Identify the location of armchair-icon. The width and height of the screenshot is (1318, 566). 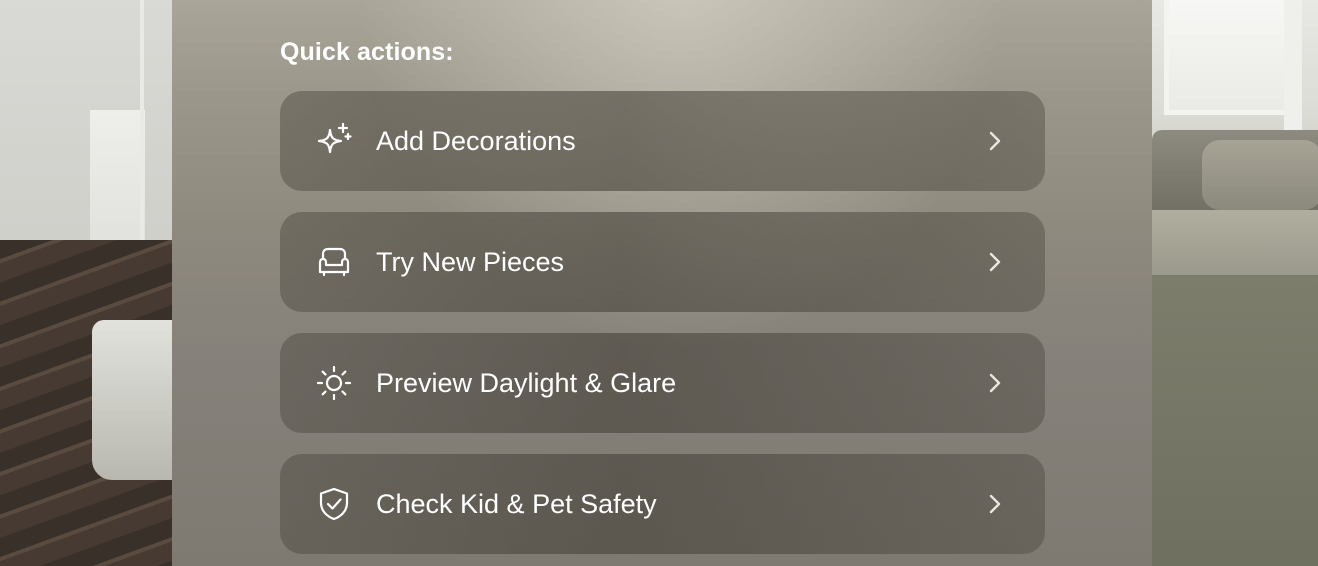
(334, 262).